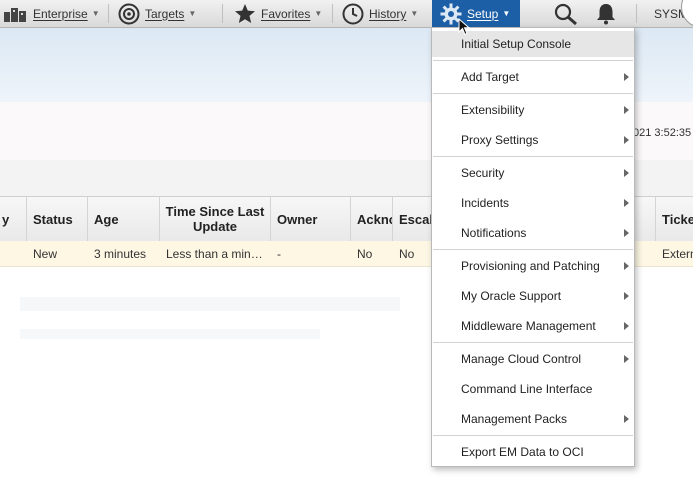 This screenshot has height=491, width=693. What do you see at coordinates (372, 219) in the screenshot?
I see `column-header-acknowledged: Ackno` at bounding box center [372, 219].